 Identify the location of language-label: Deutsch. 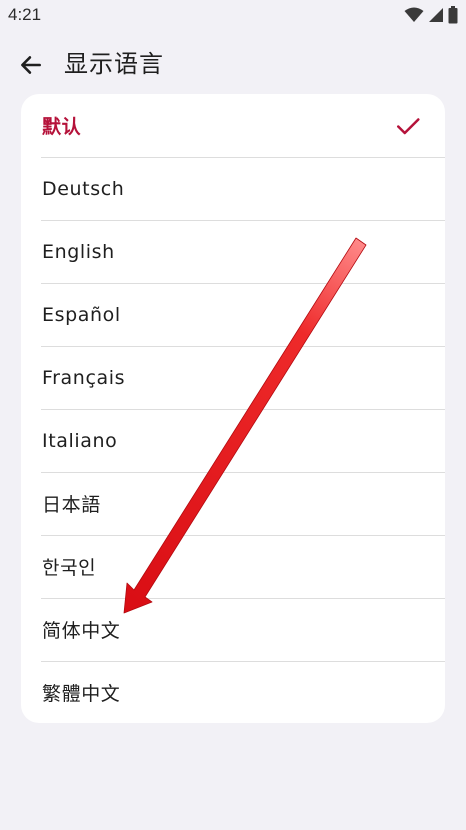
(83, 188).